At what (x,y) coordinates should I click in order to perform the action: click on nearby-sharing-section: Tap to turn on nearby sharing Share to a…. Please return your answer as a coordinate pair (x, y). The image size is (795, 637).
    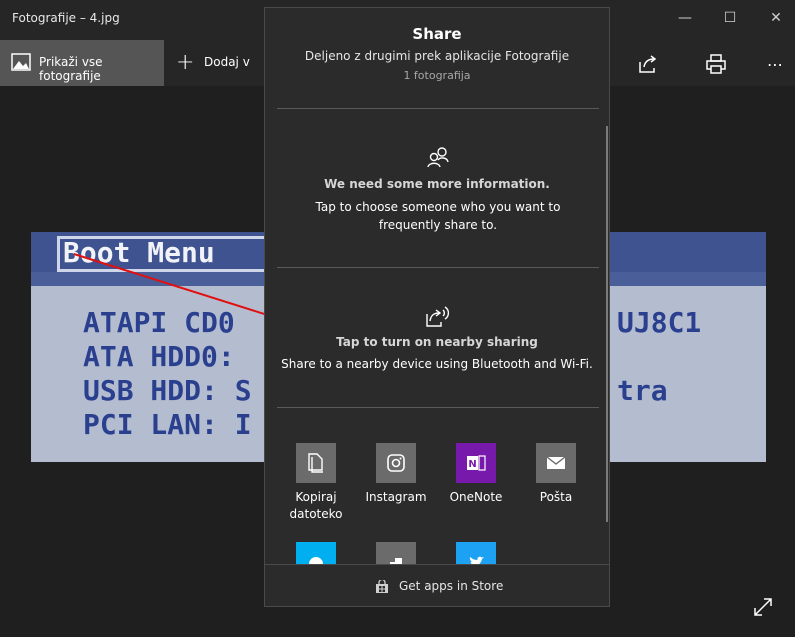
    Looking at the image, I should click on (437, 337).